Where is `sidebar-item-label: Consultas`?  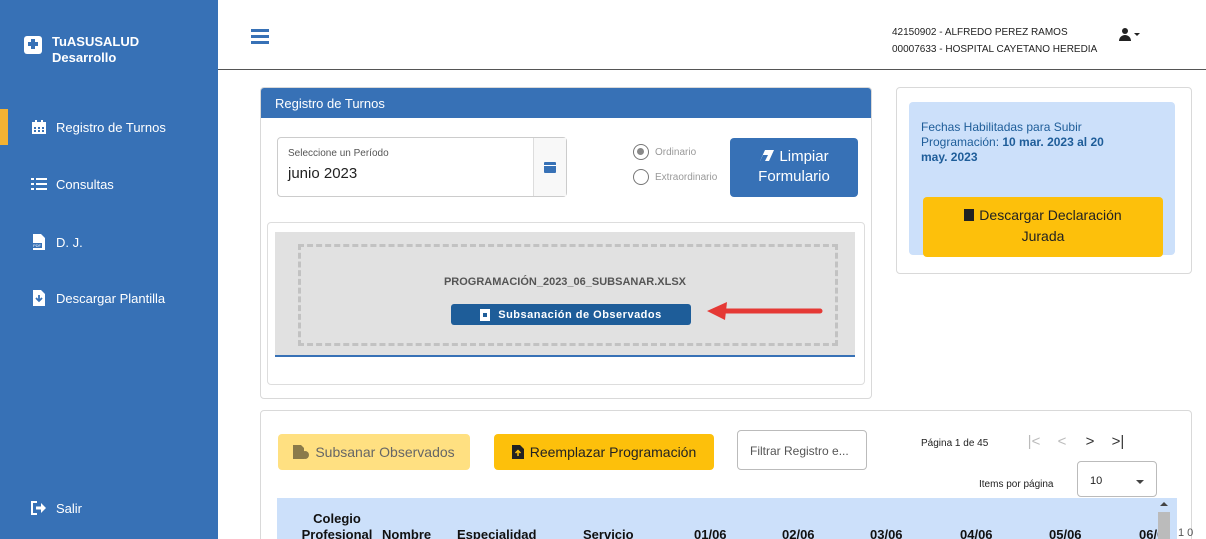
sidebar-item-label: Consultas is located at coordinates (85, 184).